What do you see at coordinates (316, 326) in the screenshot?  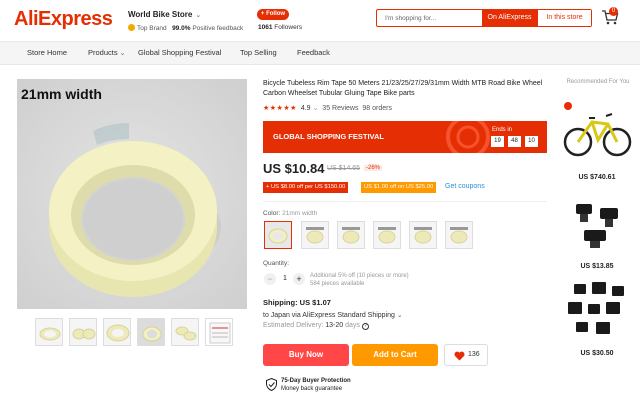 I see `estimated-delivery: Estimated Delivery: 13-20 days ?` at bounding box center [316, 326].